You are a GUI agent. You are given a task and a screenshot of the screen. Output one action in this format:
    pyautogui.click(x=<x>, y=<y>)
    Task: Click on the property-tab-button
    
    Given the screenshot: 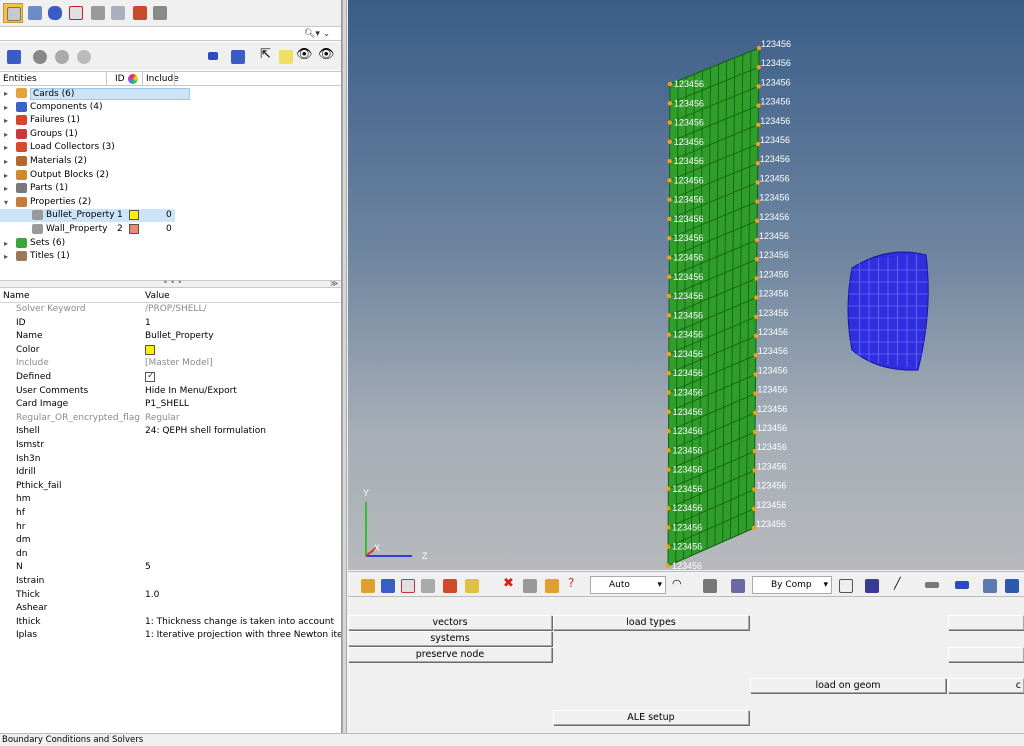 What is the action you would take?
    pyautogui.click(x=98, y=13)
    